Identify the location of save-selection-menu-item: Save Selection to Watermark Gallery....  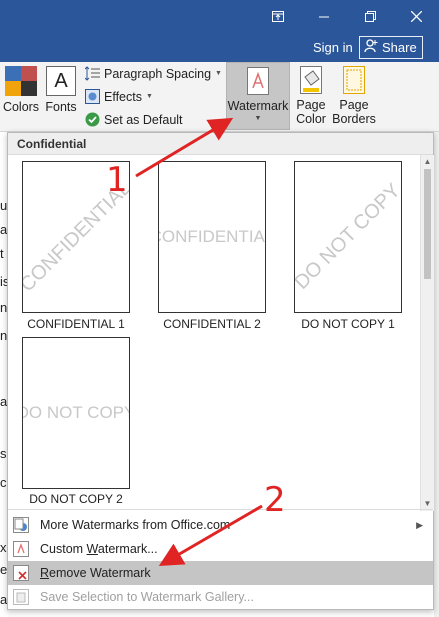
(220, 597).